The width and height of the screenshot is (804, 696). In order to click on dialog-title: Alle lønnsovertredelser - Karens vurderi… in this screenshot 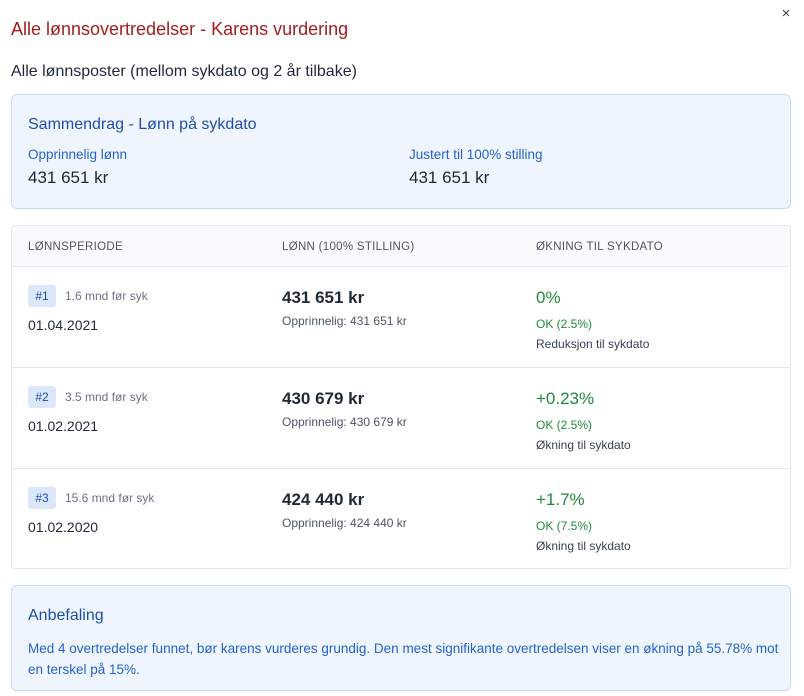, I will do `click(180, 29)`.